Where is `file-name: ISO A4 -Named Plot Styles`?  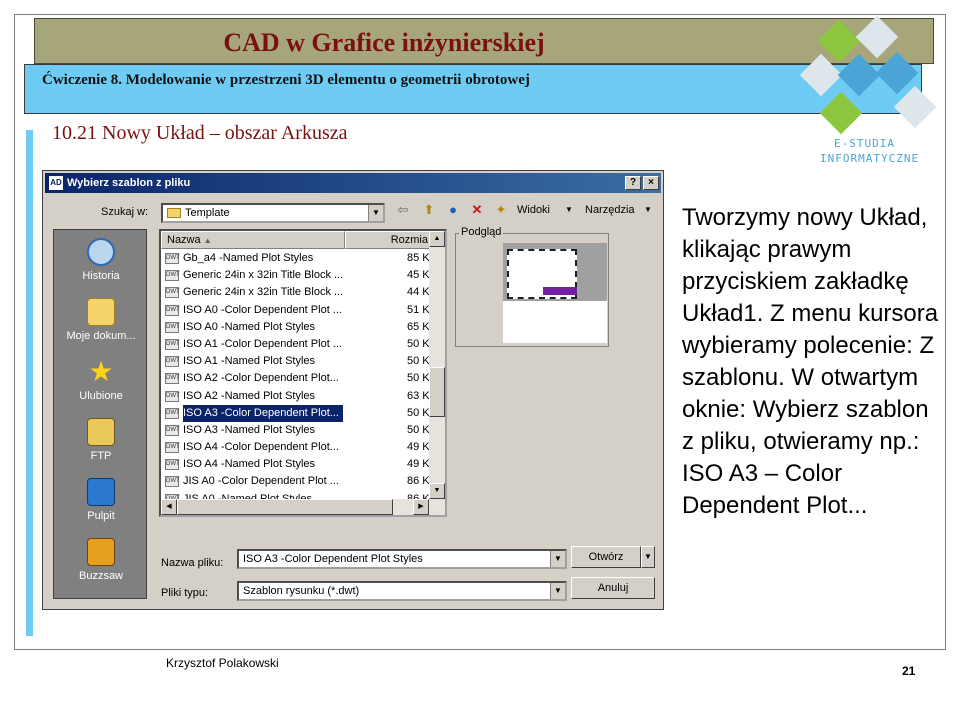 file-name: ISO A4 -Named Plot Styles is located at coordinates (249, 464).